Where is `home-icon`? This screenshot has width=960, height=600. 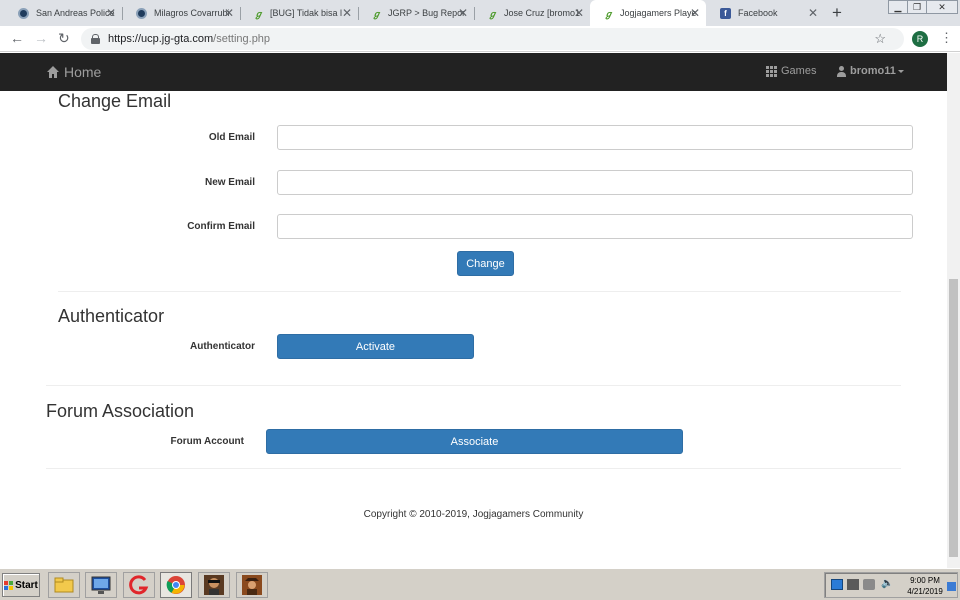
home-icon is located at coordinates (53, 72).